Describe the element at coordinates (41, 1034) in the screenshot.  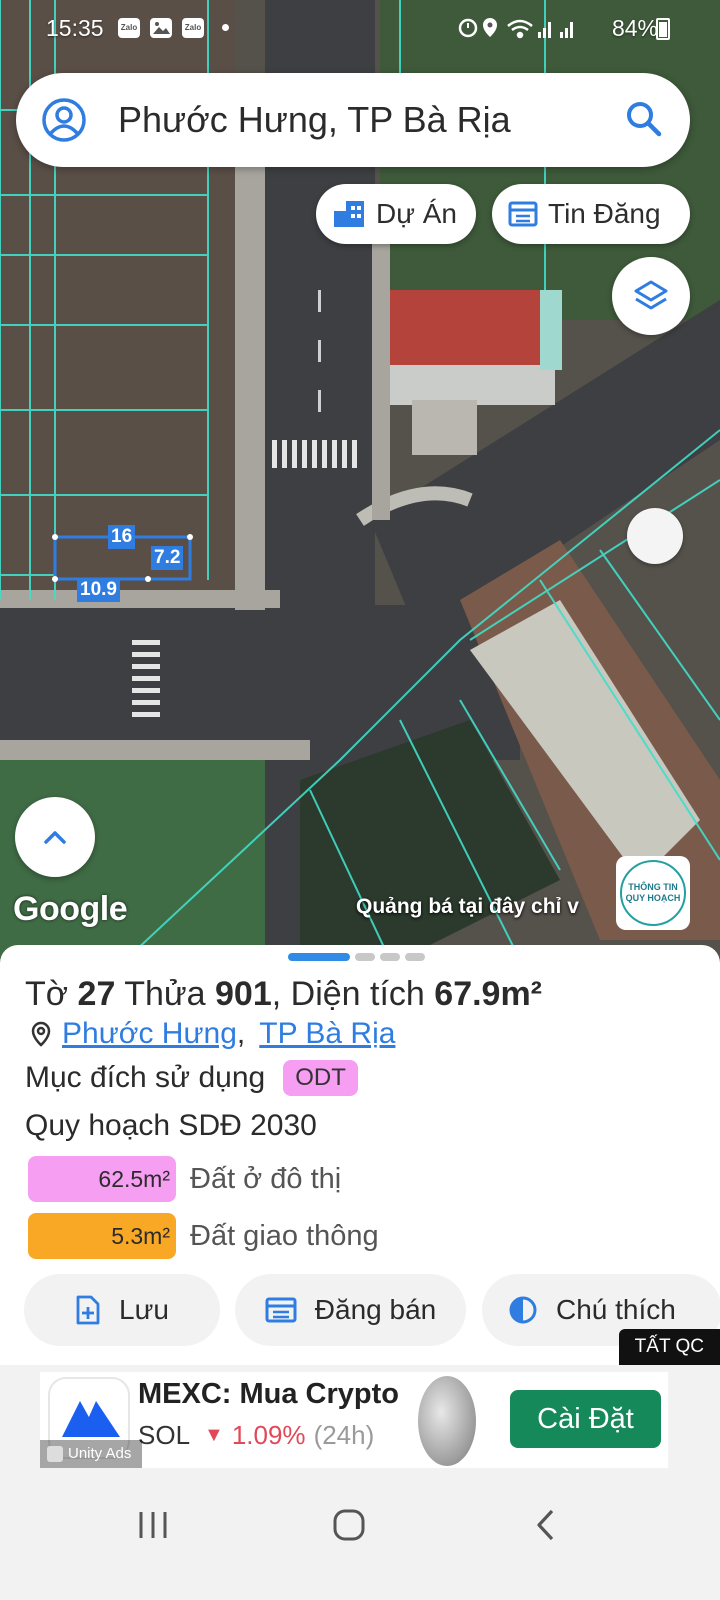
I see `location-pin-icon` at that location.